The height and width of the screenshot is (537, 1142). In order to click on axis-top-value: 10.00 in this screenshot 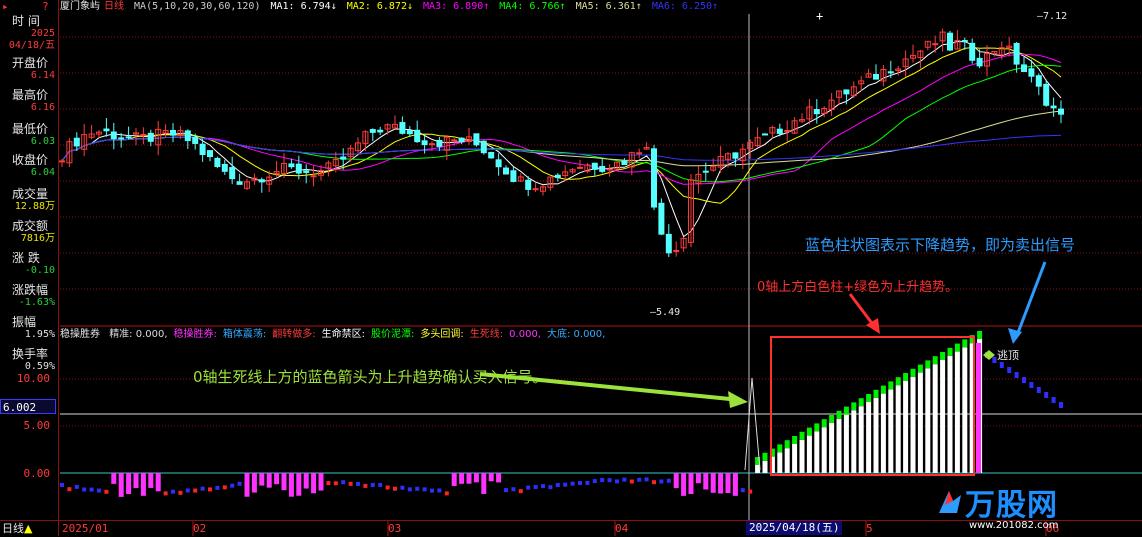, I will do `click(33, 378)`.